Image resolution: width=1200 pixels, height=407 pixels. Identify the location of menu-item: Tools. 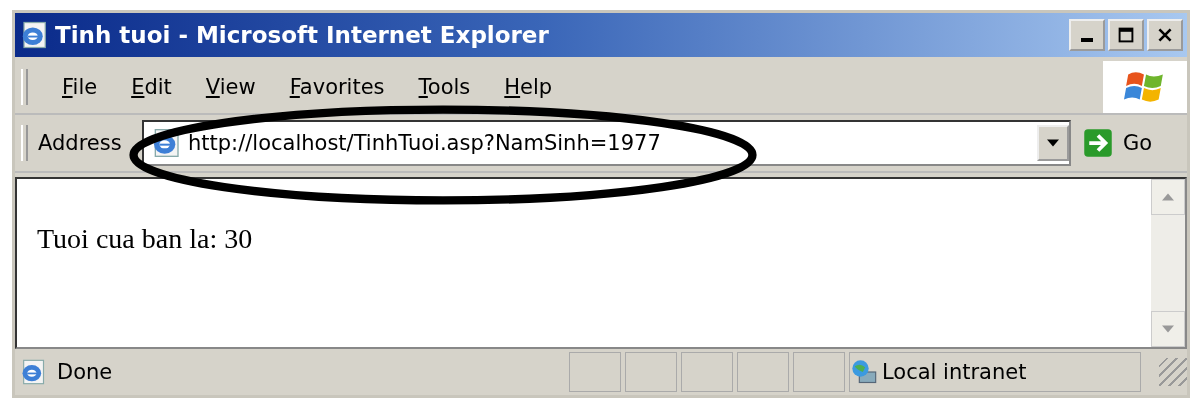
(444, 87).